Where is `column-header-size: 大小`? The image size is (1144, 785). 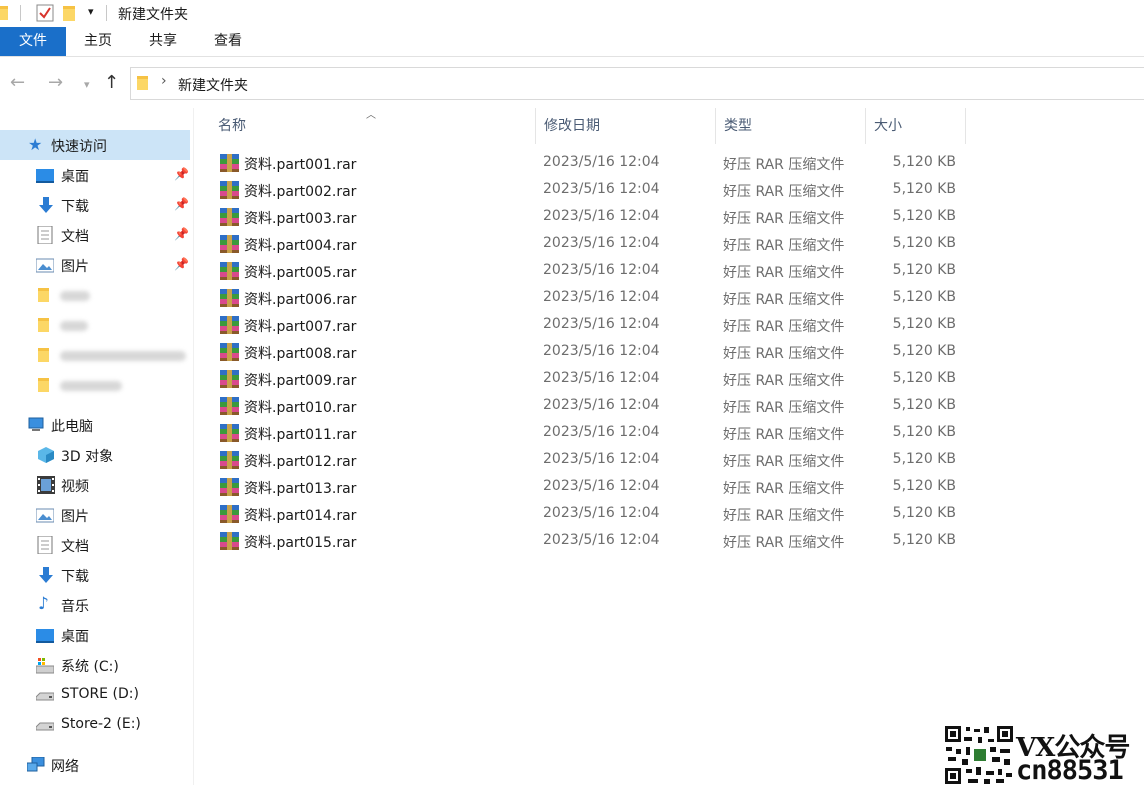
column-header-size: 大小 is located at coordinates (916, 126).